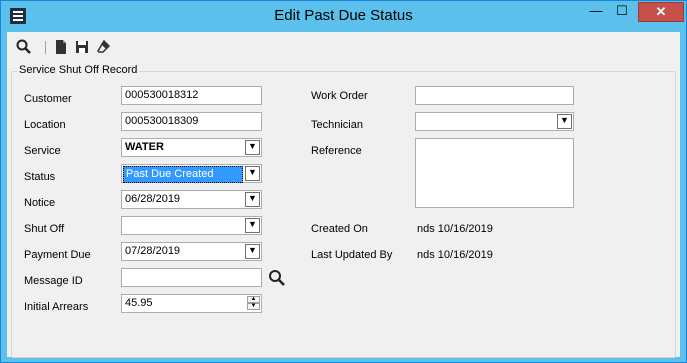 Image resolution: width=687 pixels, height=363 pixels. What do you see at coordinates (139, 303) in the screenshot?
I see `initial-arrears-value: 45.95` at bounding box center [139, 303].